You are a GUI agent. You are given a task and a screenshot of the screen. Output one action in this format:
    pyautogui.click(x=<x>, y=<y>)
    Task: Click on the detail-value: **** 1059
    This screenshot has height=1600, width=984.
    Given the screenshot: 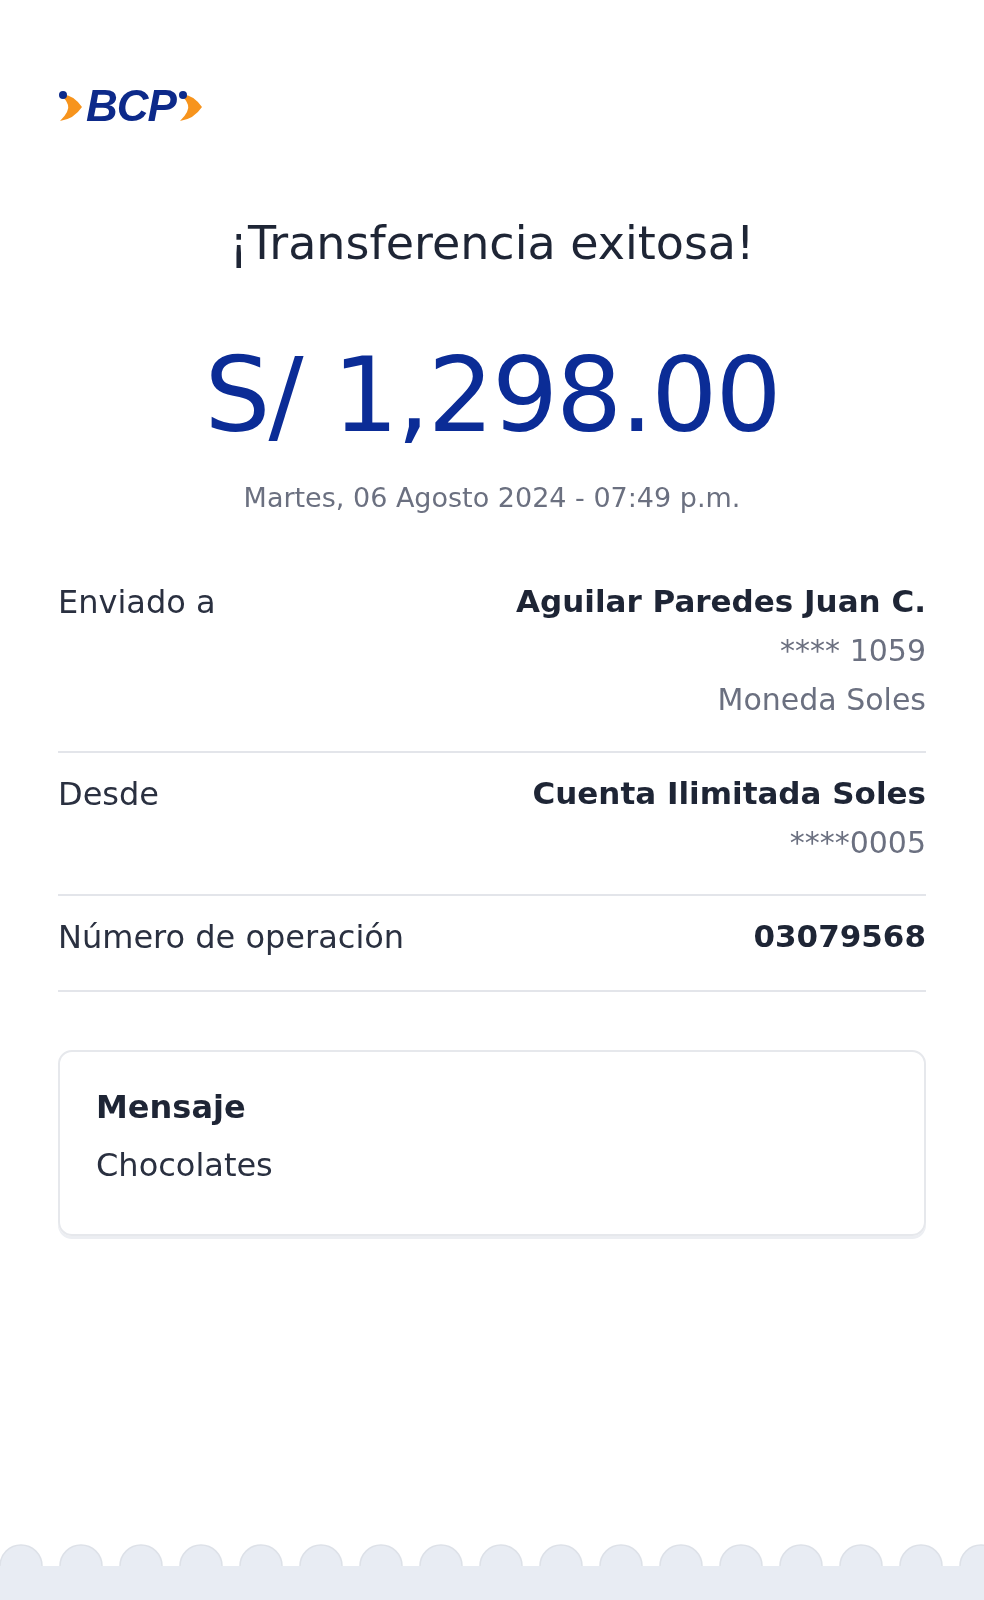 What is the action you would take?
    pyautogui.click(x=853, y=651)
    